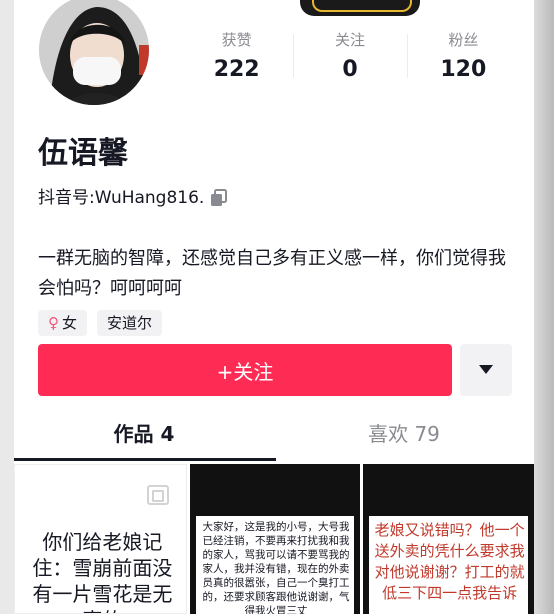 The image size is (554, 614). What do you see at coordinates (145, 459) in the screenshot?
I see `active-tab-indicator` at bounding box center [145, 459].